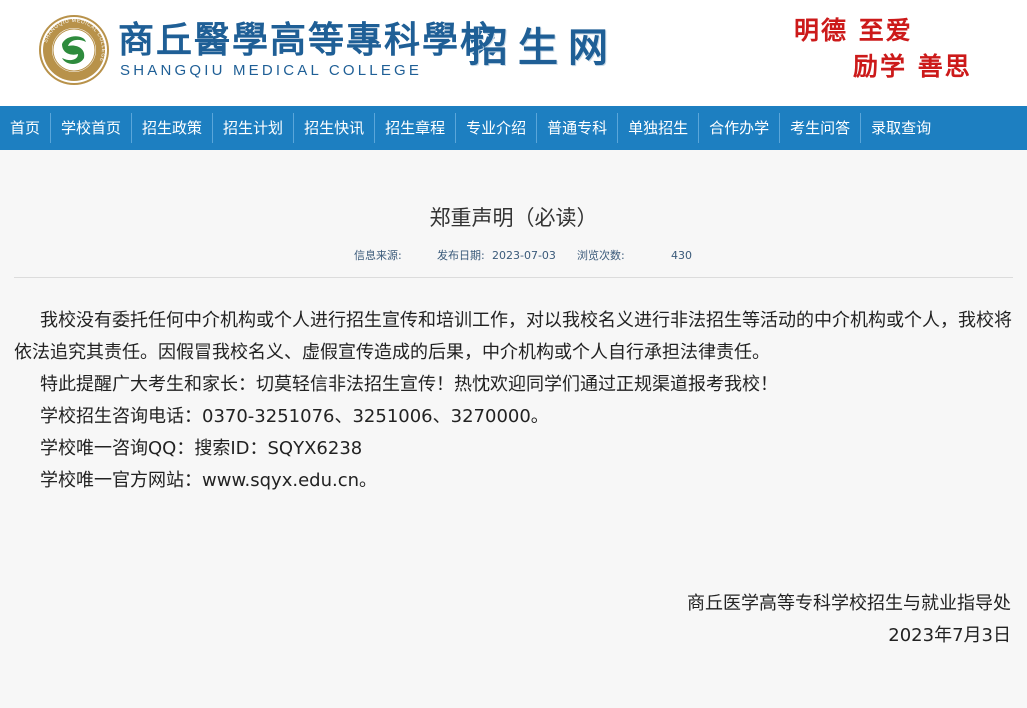  I want to click on nav-item-faq: 考生问答, so click(820, 128).